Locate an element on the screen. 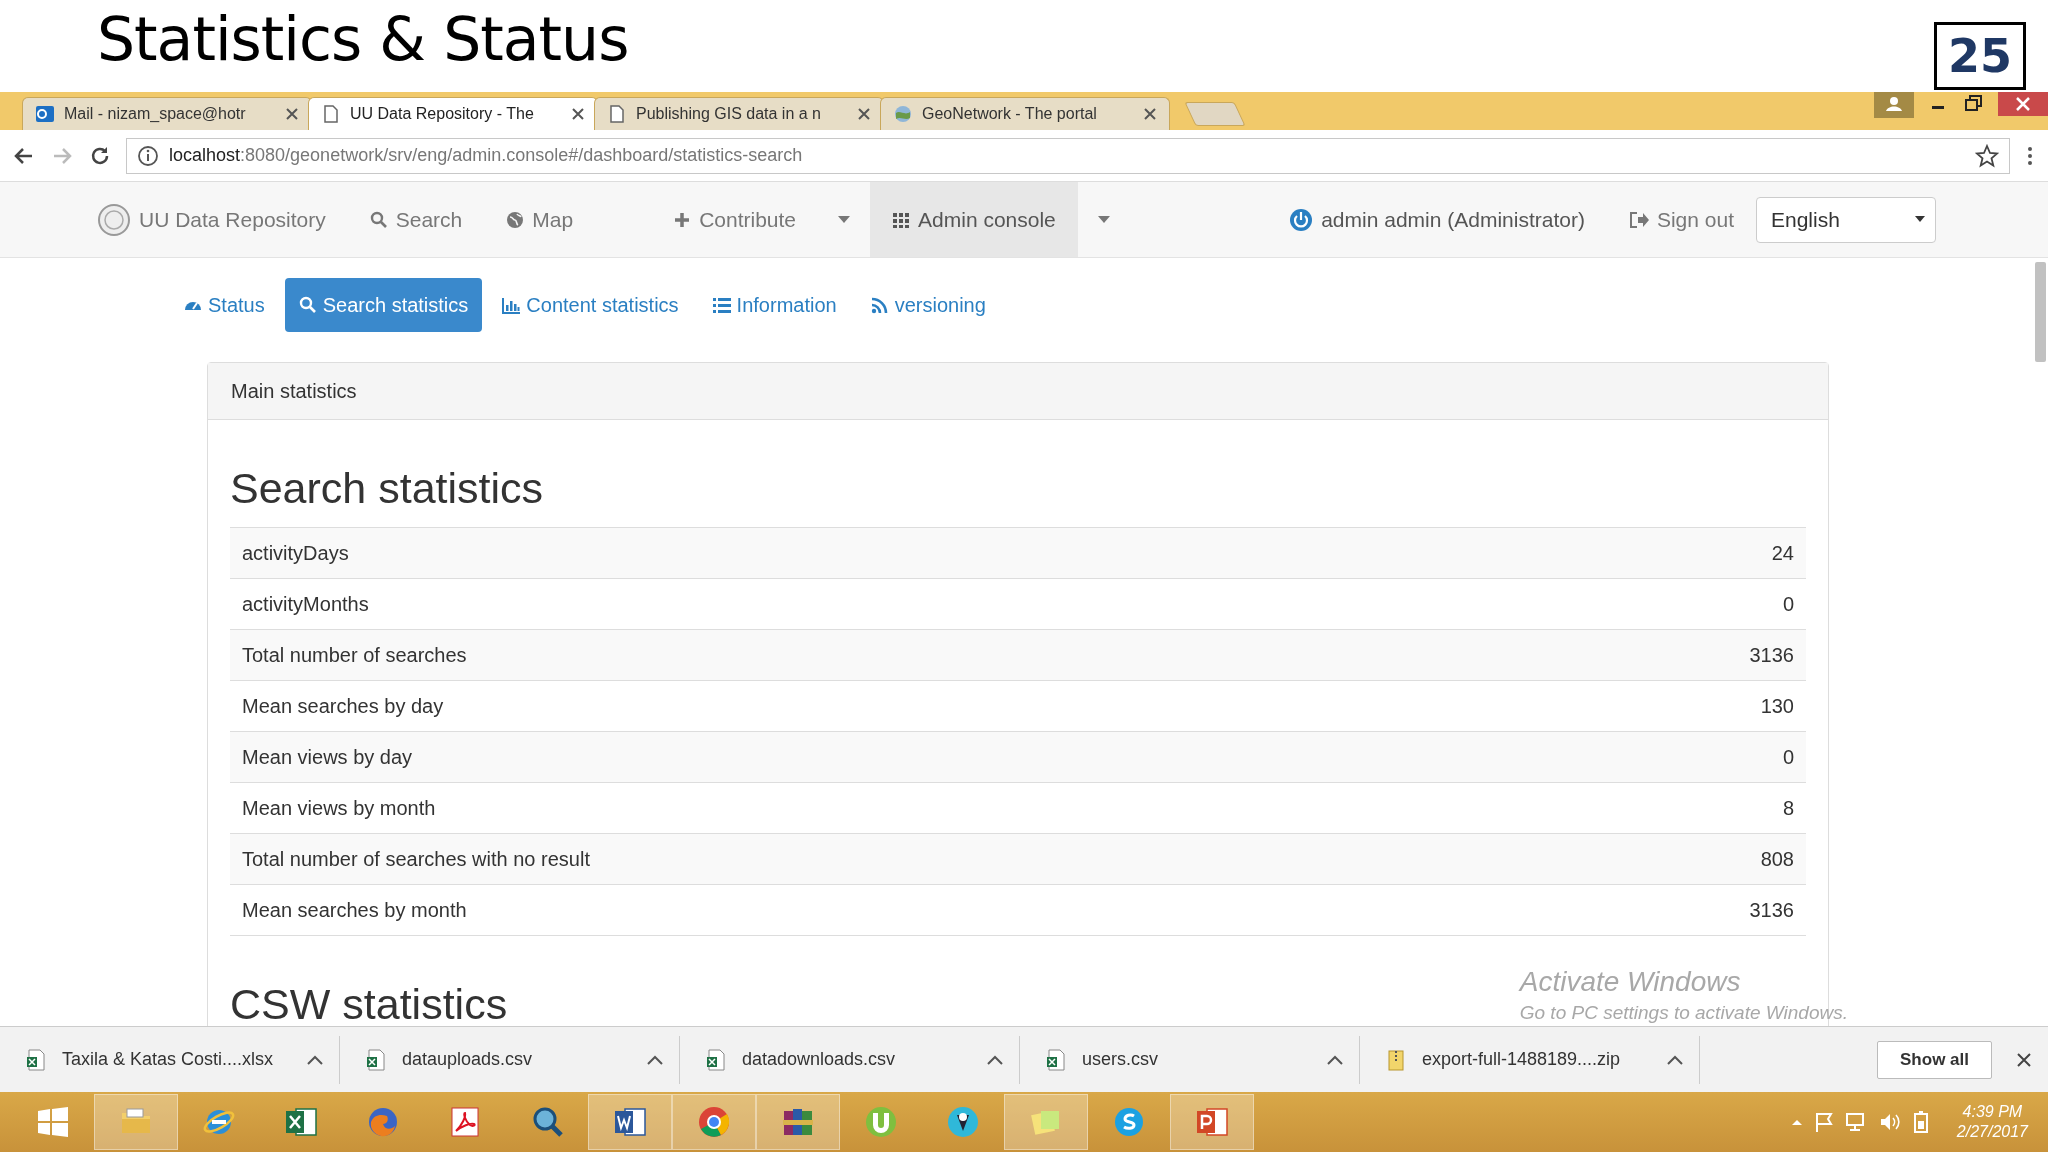 The width and height of the screenshot is (2048, 1152). windows-logo-icon is located at coordinates (53, 1122).